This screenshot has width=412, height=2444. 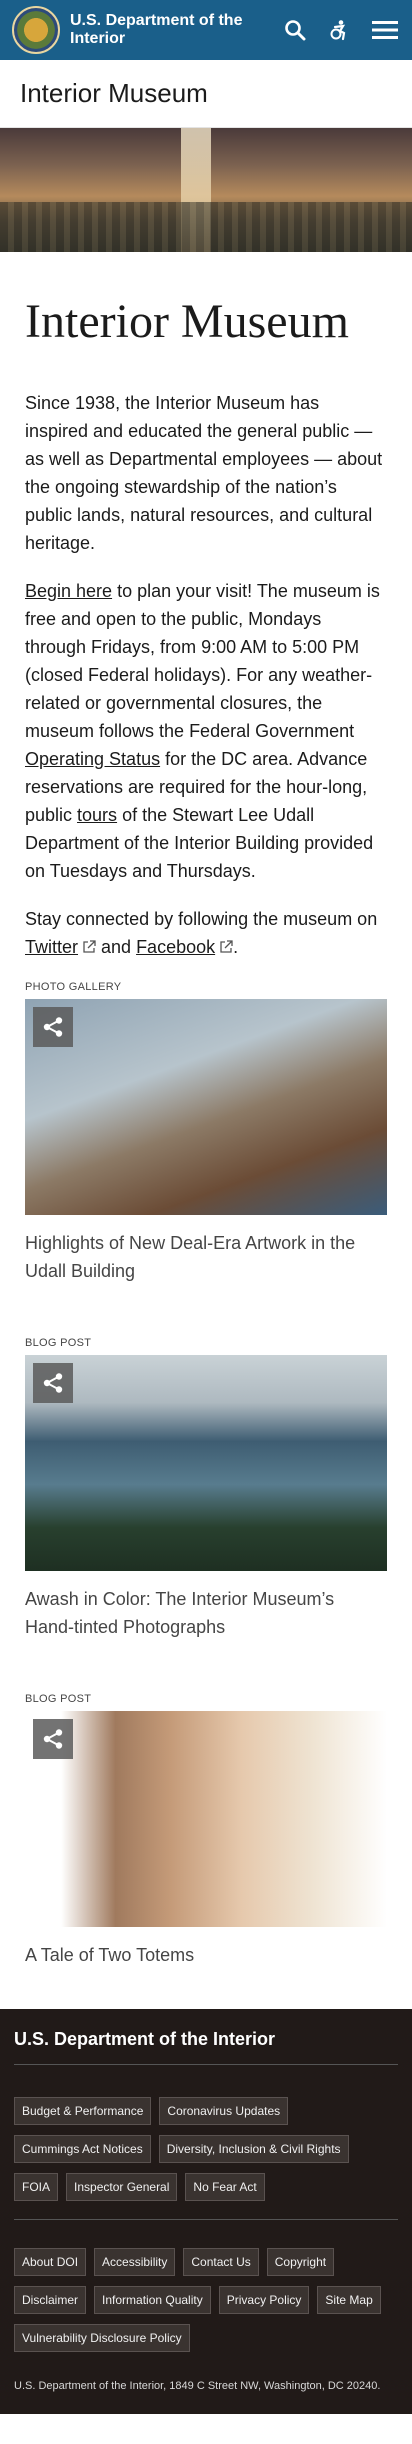 What do you see at coordinates (50, 2262) in the screenshot?
I see `footer-link-about-doi: About DOI` at bounding box center [50, 2262].